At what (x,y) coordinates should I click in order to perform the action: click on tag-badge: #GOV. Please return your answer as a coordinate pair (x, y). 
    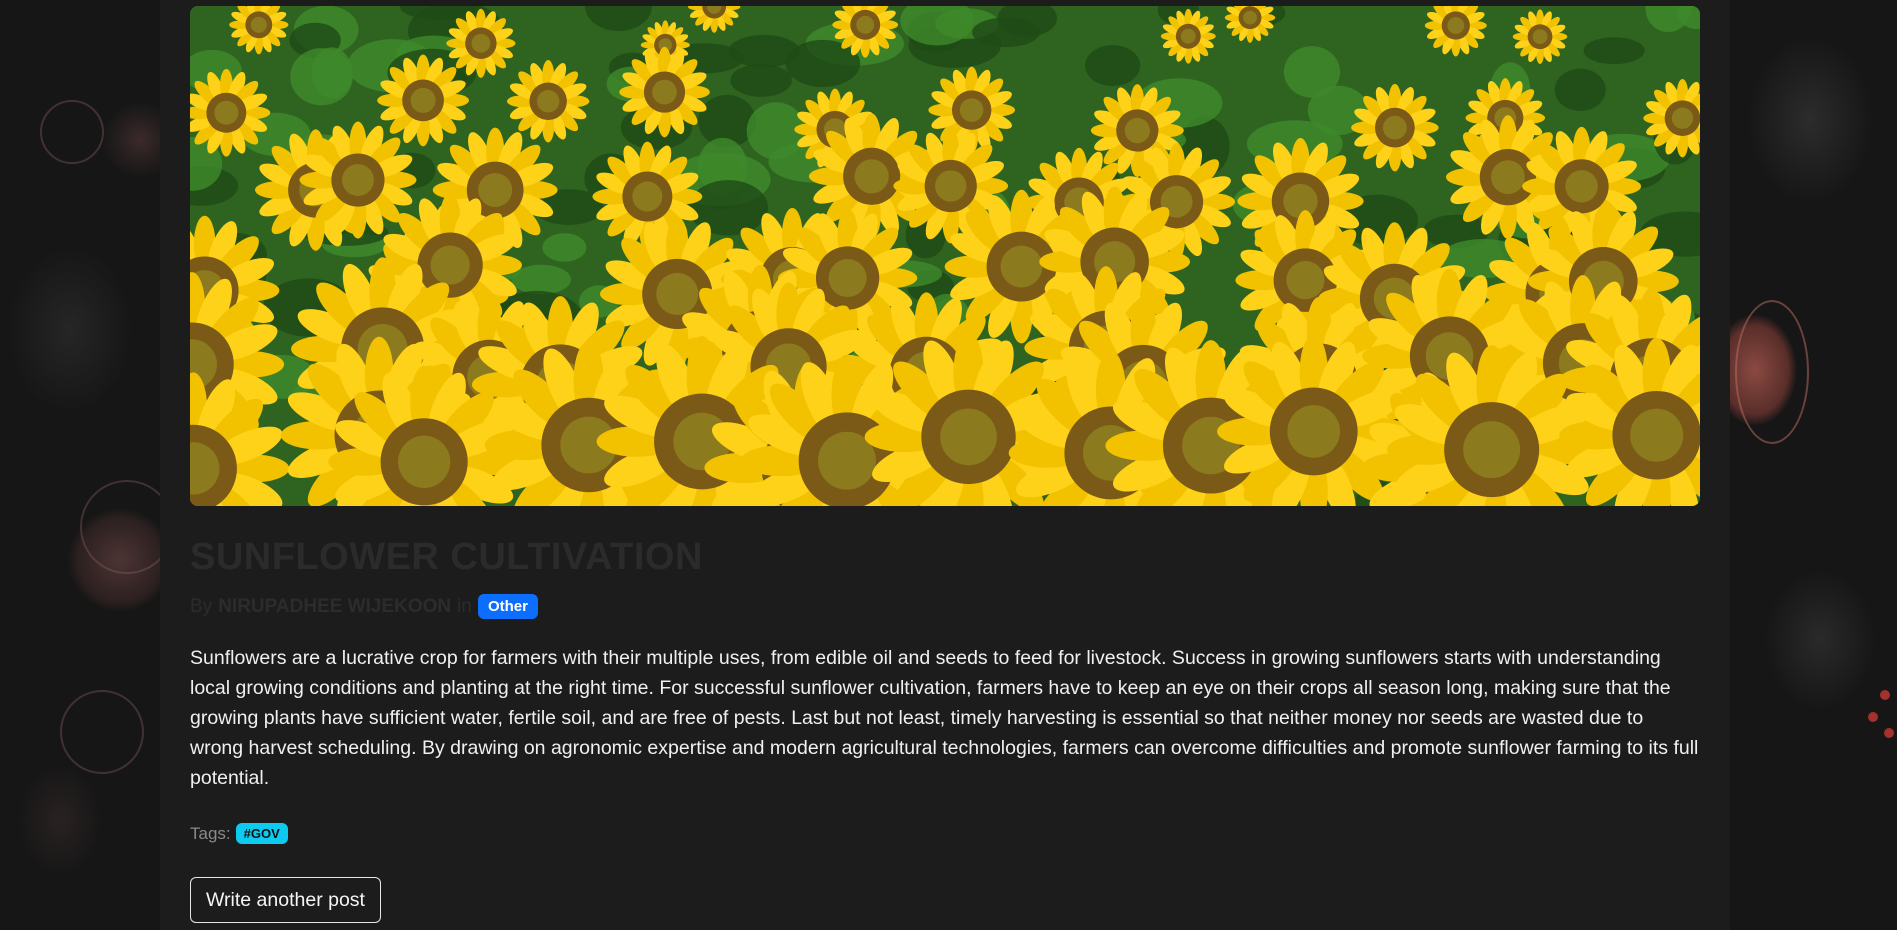
    Looking at the image, I should click on (261, 833).